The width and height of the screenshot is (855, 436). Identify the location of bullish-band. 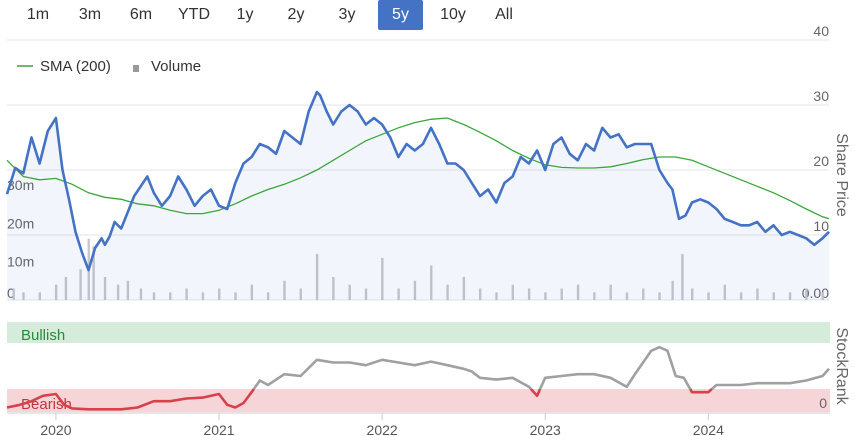
(418, 332).